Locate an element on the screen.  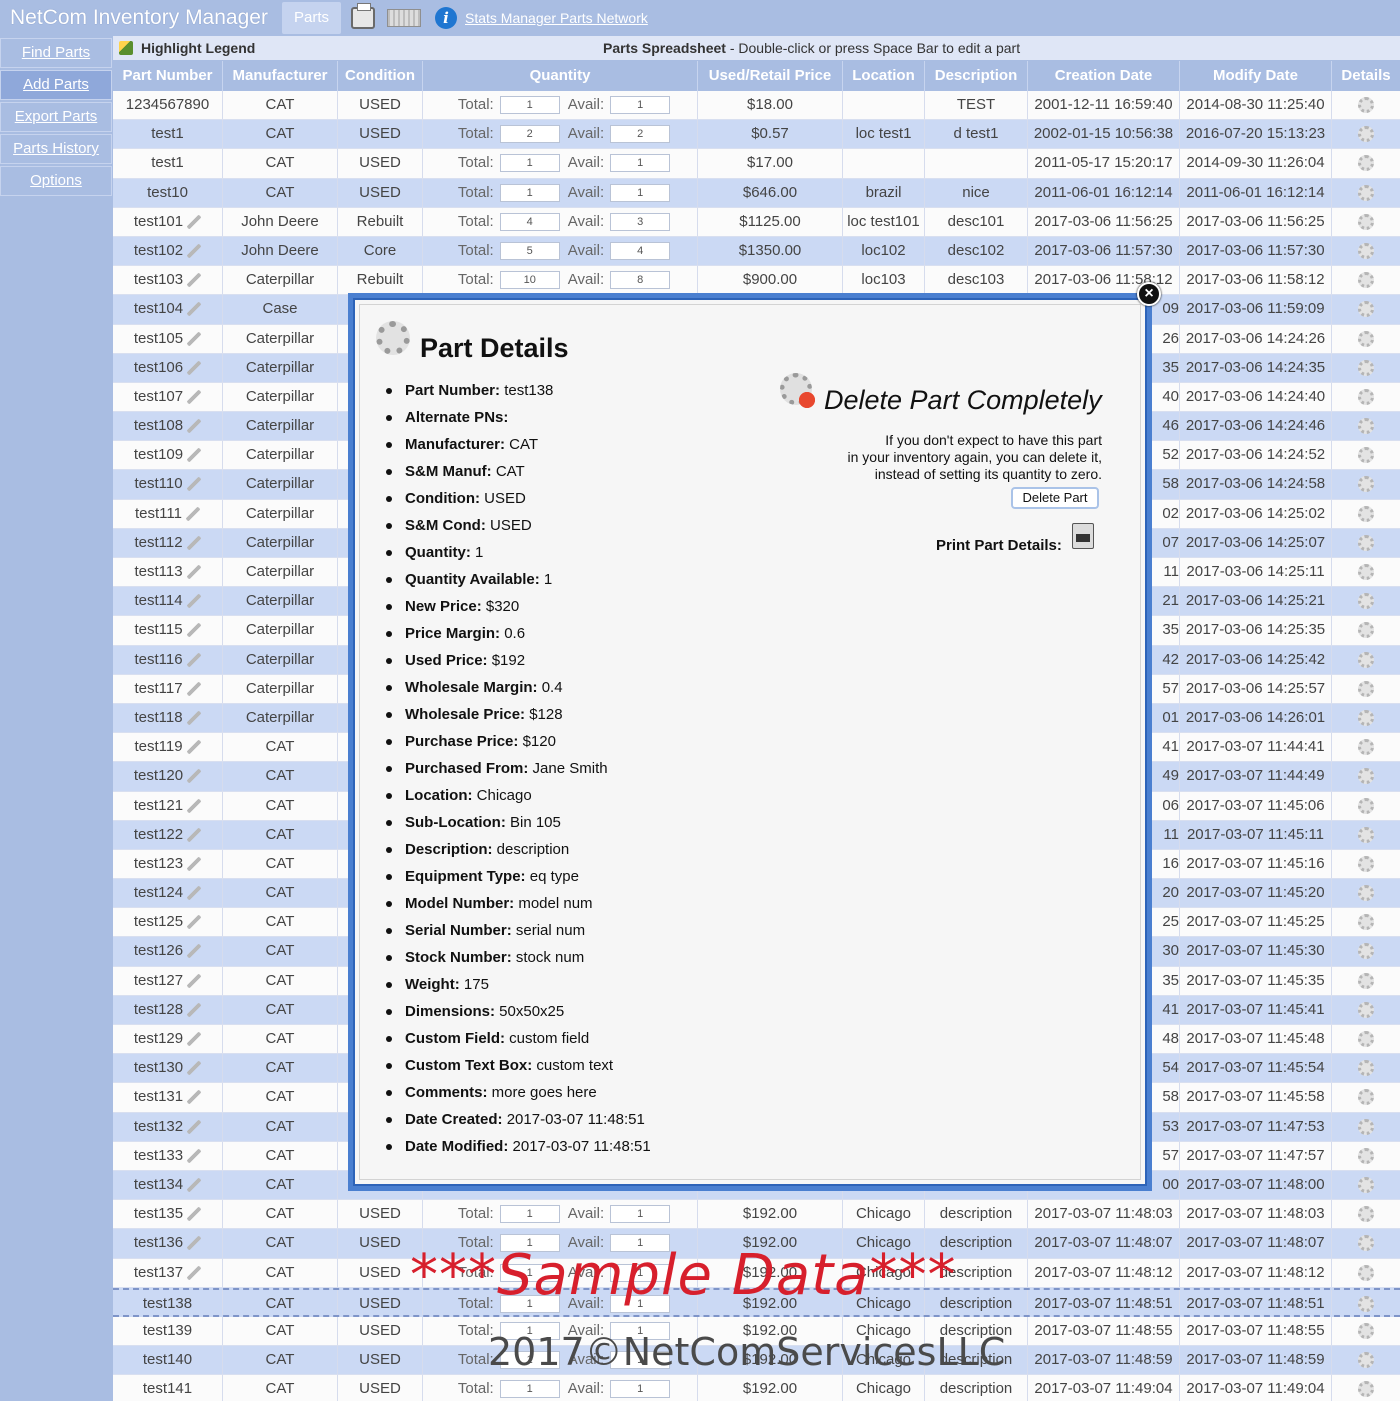
column-header: Manufacturer is located at coordinates (280, 76).